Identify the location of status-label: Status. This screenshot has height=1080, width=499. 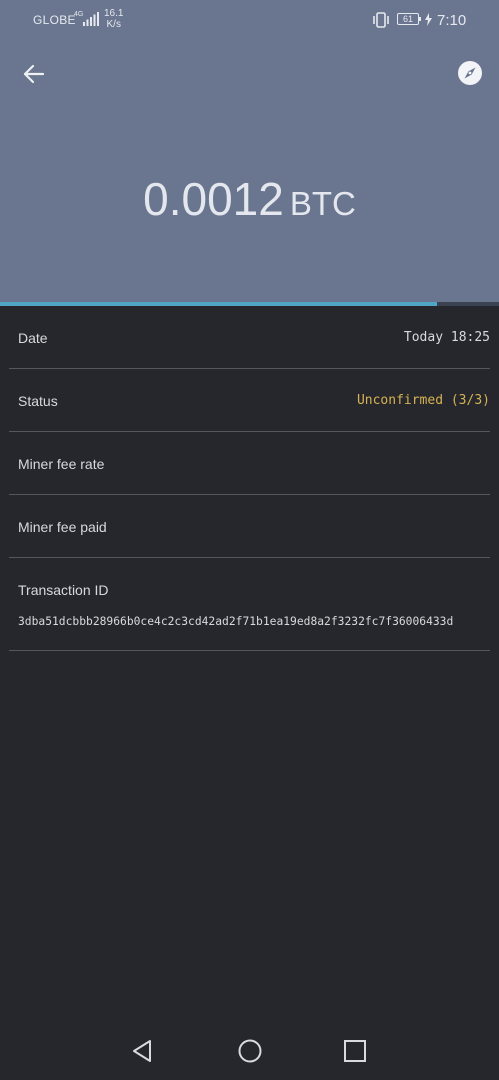
(38, 401).